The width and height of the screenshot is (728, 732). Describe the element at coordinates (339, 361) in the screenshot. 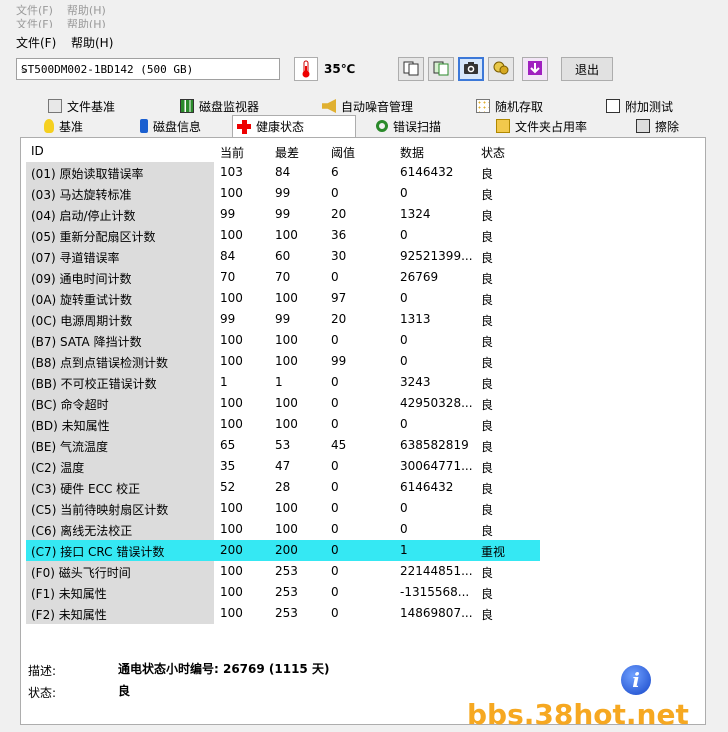

I see `threshold-value: 99` at that location.